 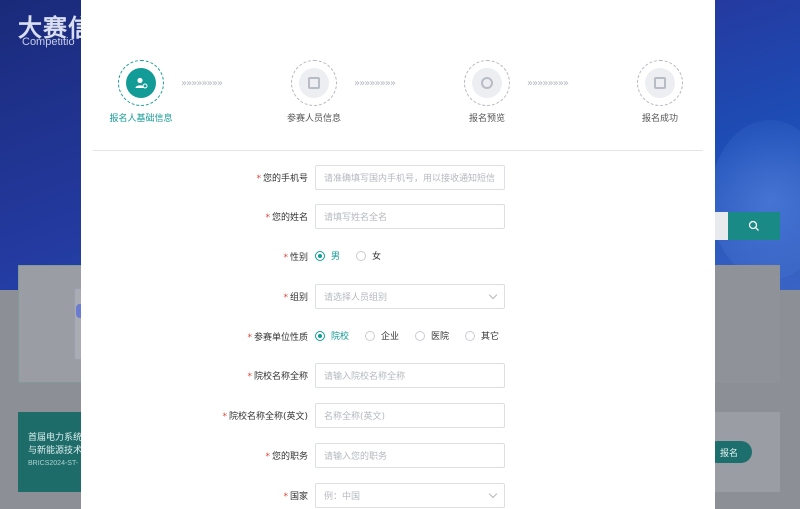 What do you see at coordinates (390, 337) in the screenshot?
I see `radio-label: 企业` at bounding box center [390, 337].